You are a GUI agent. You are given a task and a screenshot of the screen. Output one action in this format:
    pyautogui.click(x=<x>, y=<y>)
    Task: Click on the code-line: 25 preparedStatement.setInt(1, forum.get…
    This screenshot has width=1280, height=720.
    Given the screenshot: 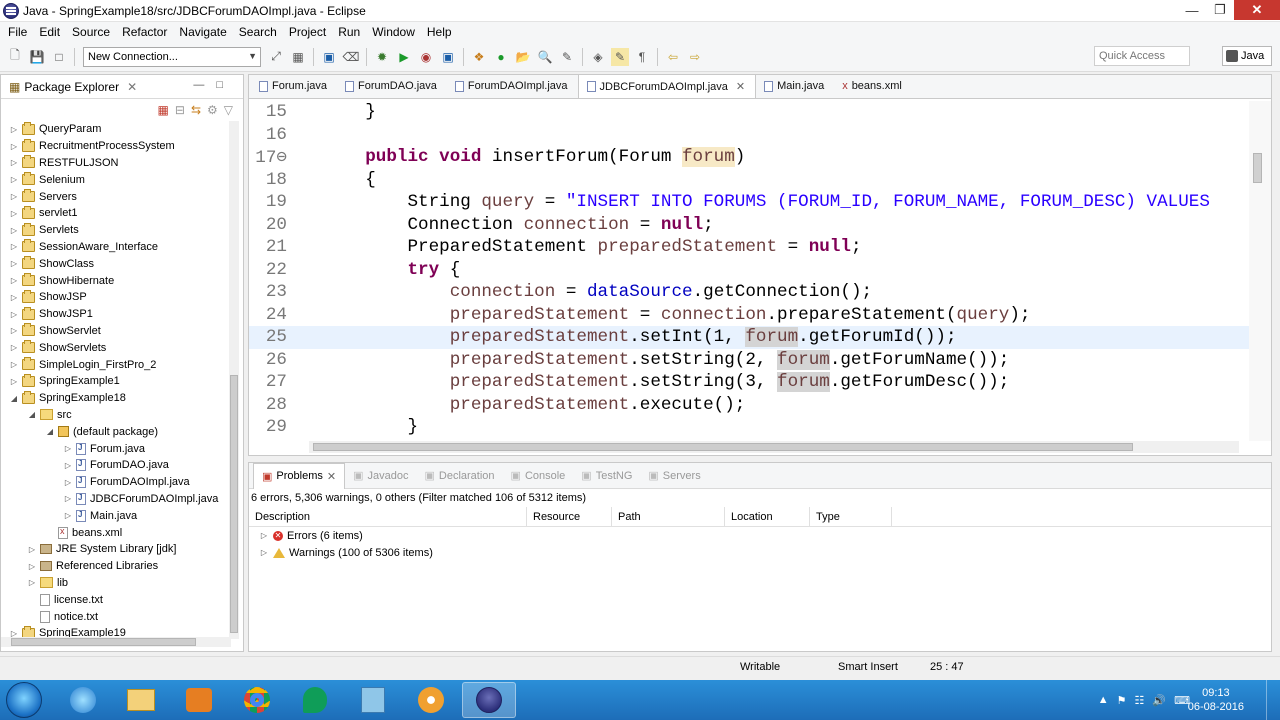 What is the action you would take?
    pyautogui.click(x=749, y=337)
    